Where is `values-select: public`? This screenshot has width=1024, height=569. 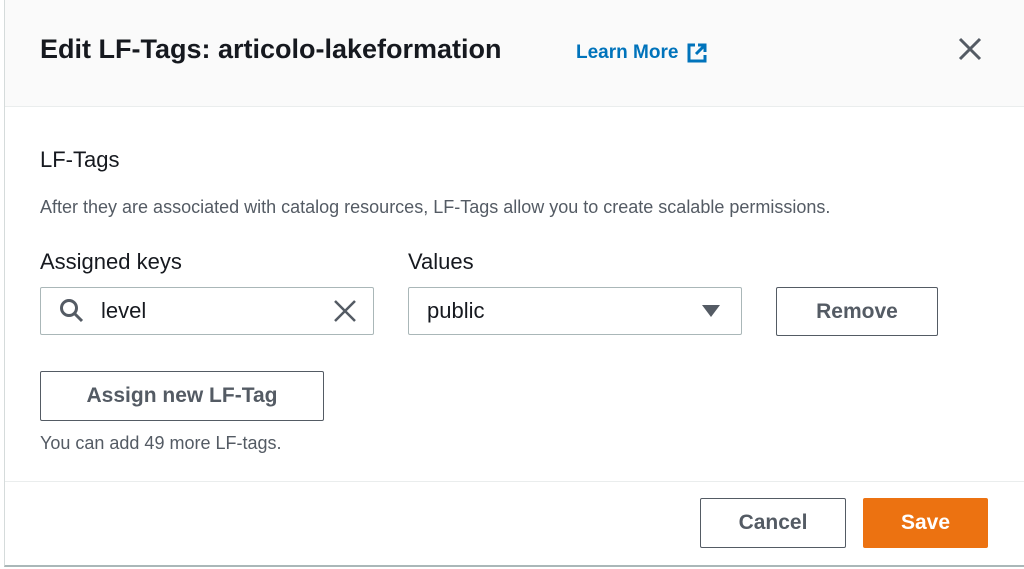
values-select: public is located at coordinates (575, 311).